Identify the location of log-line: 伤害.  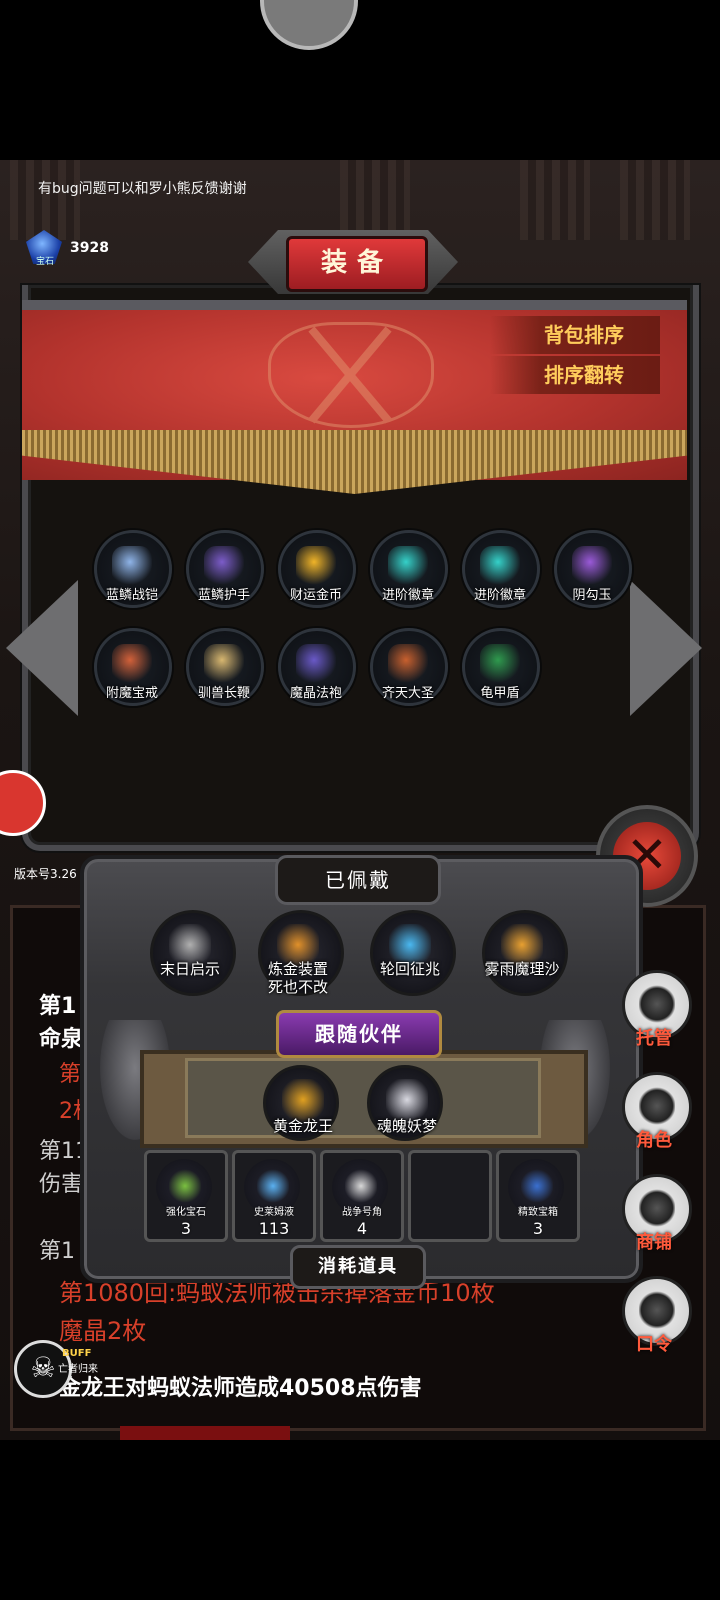
(61, 1184).